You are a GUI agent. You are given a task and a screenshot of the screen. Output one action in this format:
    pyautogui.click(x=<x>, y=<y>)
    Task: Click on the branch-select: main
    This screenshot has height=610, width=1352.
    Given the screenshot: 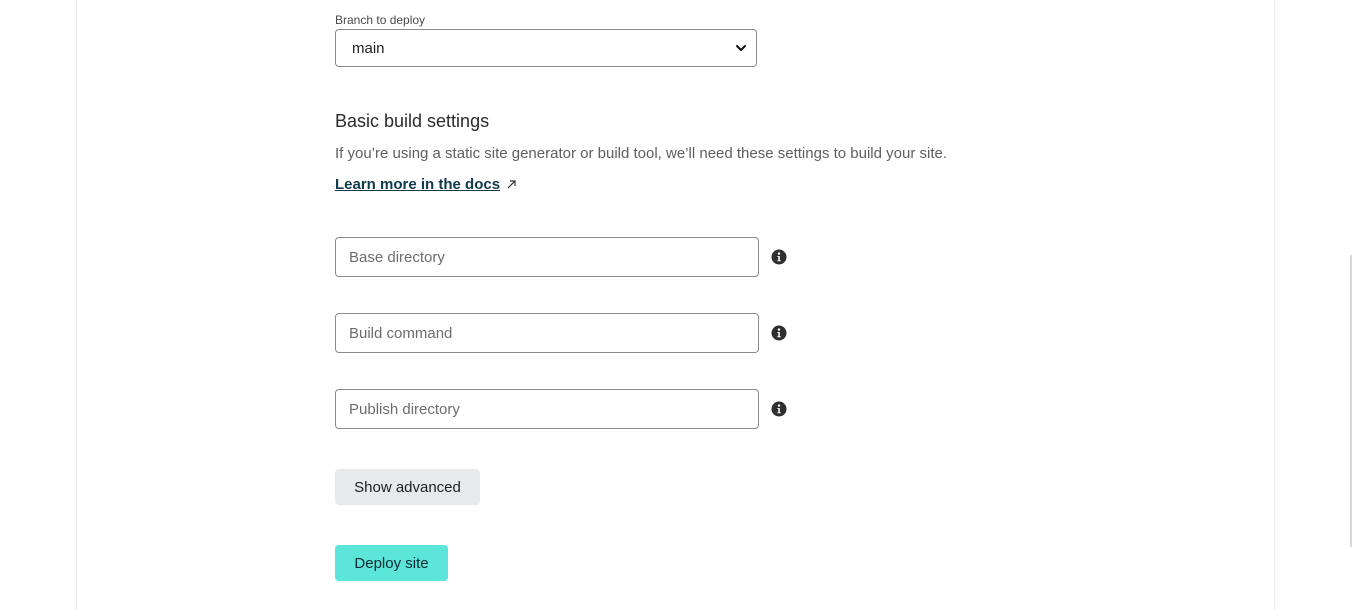 What is the action you would take?
    pyautogui.click(x=546, y=48)
    